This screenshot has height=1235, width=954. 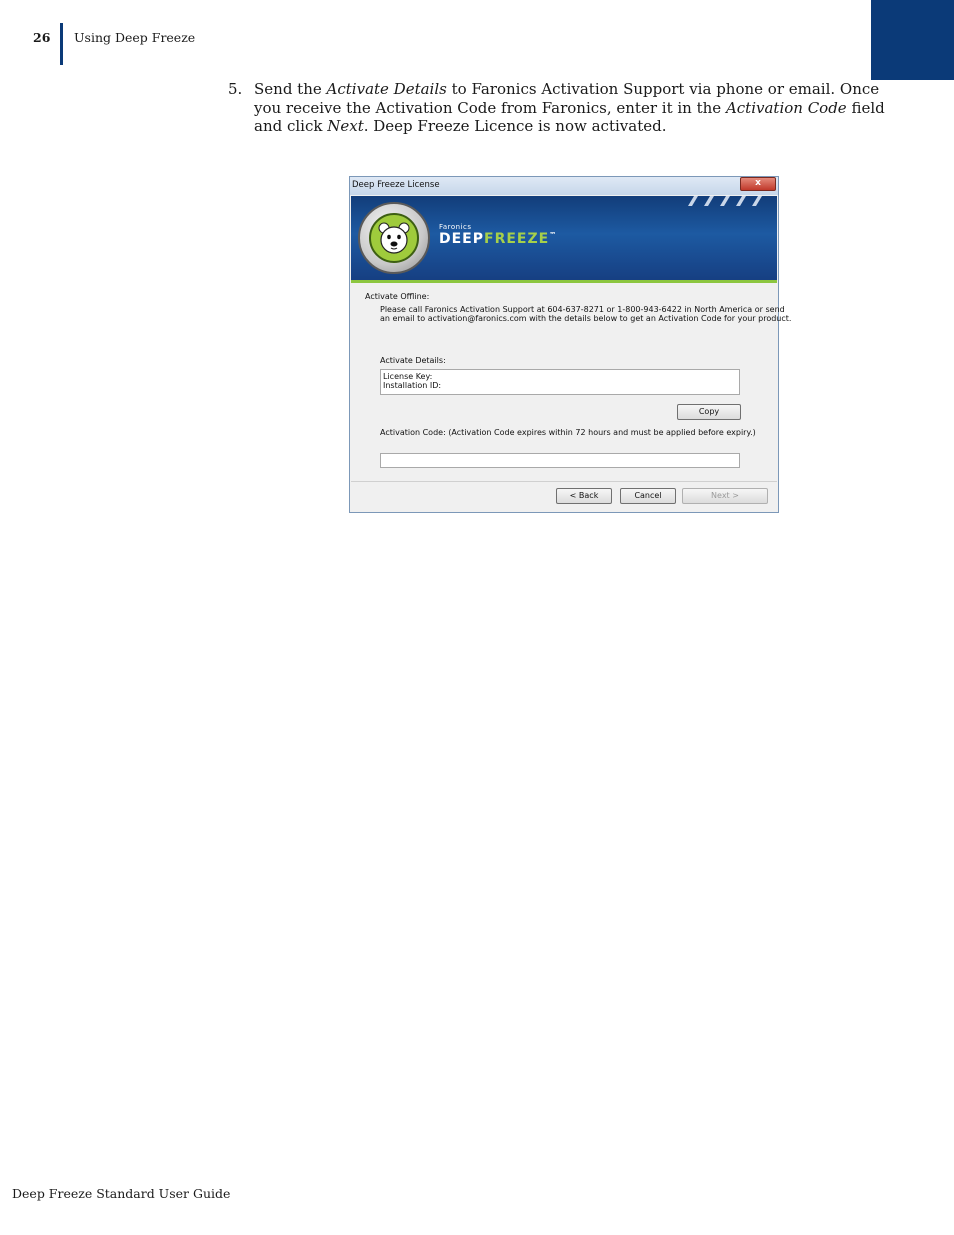 What do you see at coordinates (517, 239) in the screenshot?
I see `brand-freeze-word: FREEZE` at bounding box center [517, 239].